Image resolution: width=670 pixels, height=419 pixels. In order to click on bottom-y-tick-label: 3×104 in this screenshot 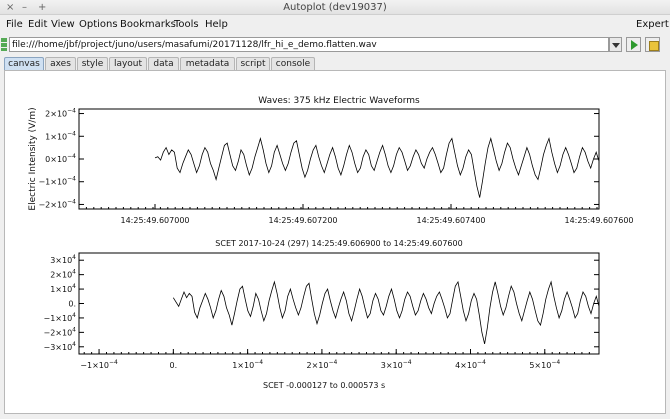, I will do `click(63, 259)`.